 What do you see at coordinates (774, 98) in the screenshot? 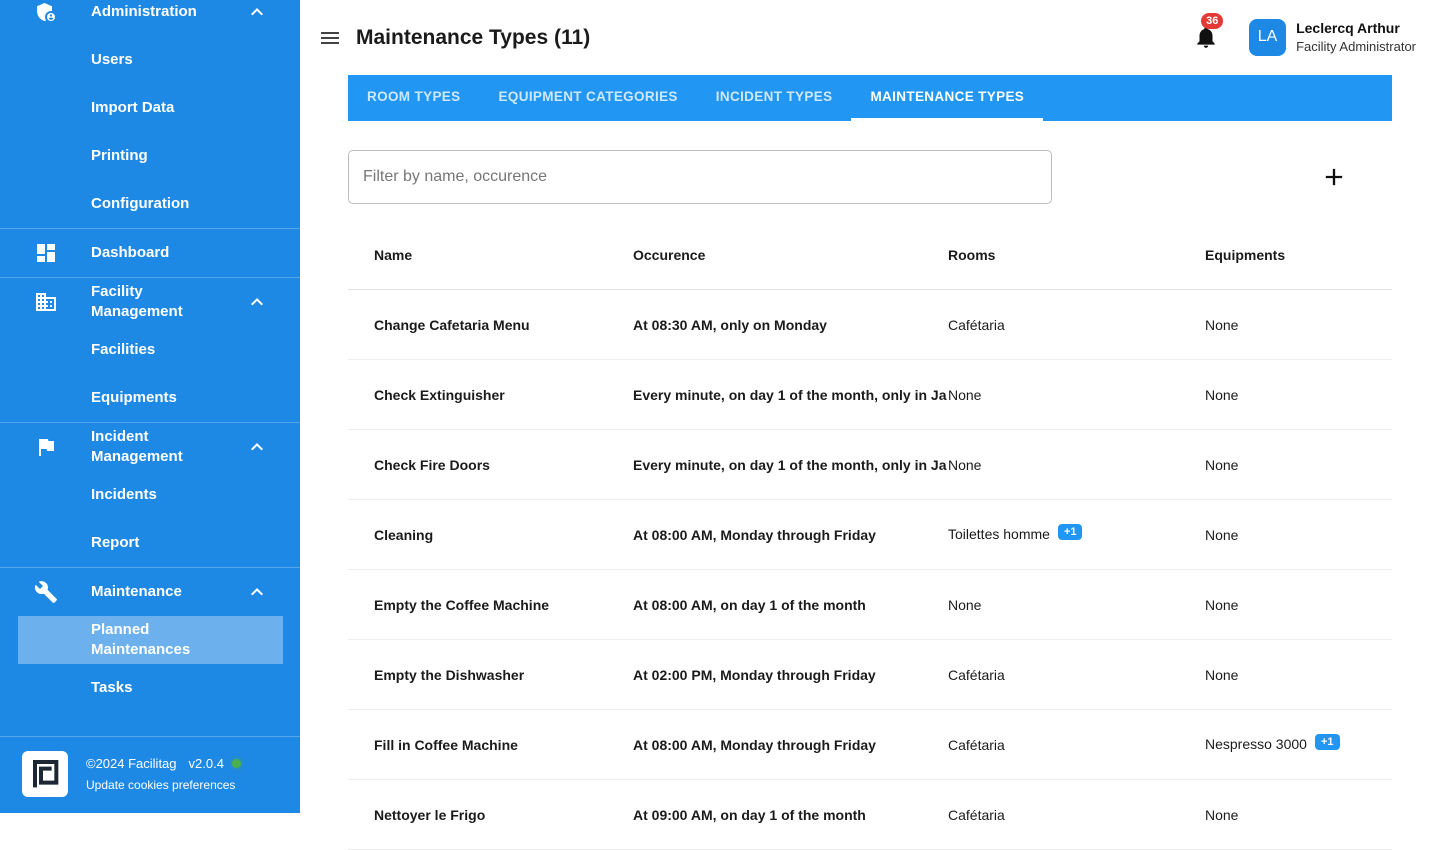
I see `tab-incident-types: INCIDENT TYPES` at bounding box center [774, 98].